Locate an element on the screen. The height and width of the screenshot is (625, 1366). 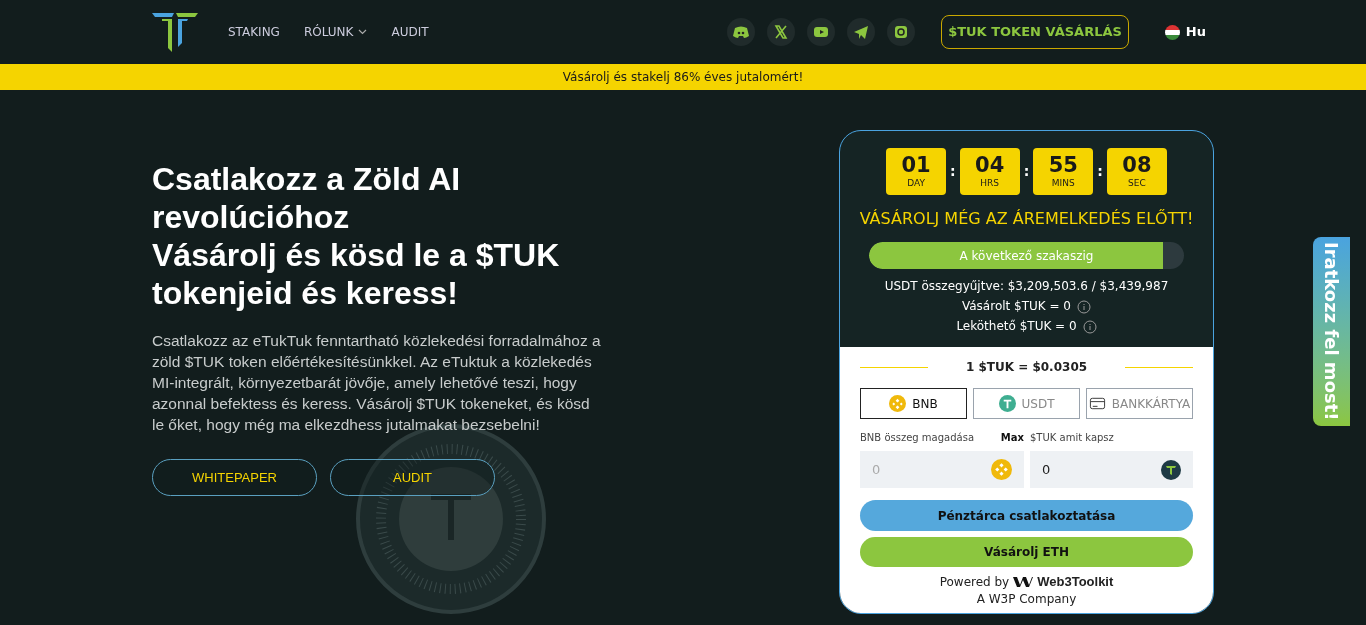
countdown-unit: HRS is located at coordinates (990, 183).